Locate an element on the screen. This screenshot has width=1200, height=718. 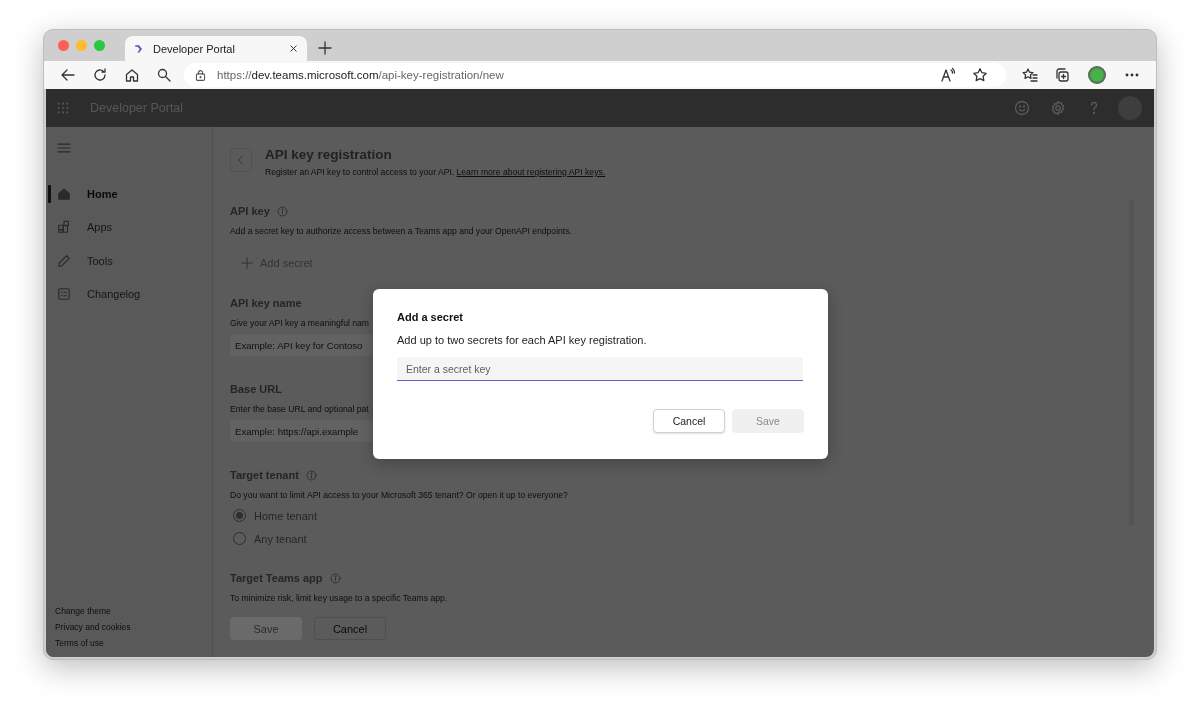
checklist-icon is located at coordinates (64, 294).